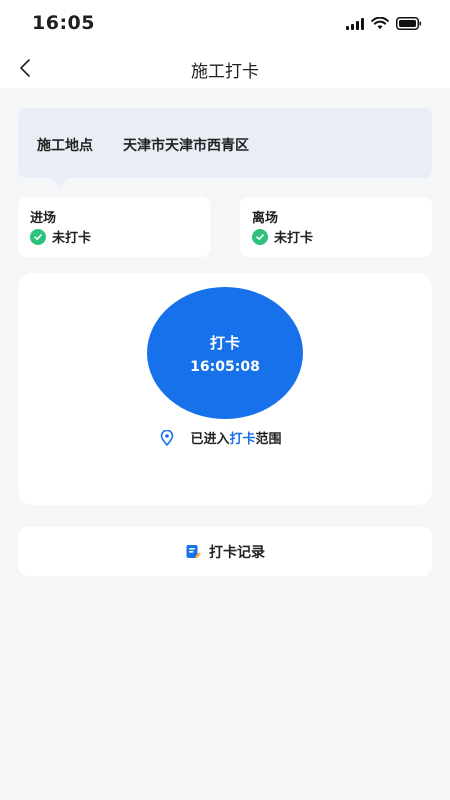 The height and width of the screenshot is (800, 450). What do you see at coordinates (65, 146) in the screenshot?
I see `location-label: 施工地点` at bounding box center [65, 146].